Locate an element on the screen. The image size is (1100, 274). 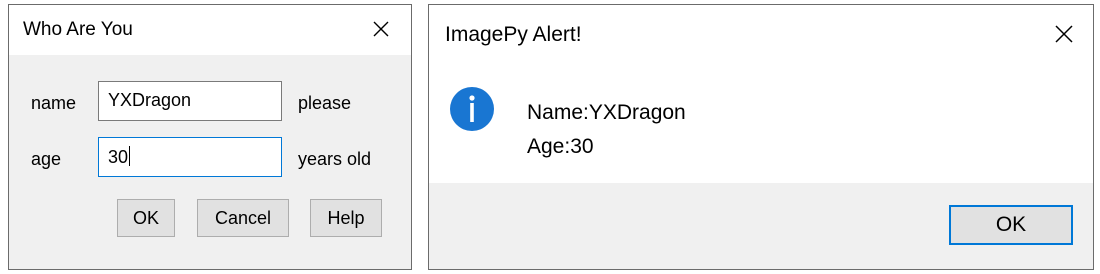
info-icon is located at coordinates (472, 109).